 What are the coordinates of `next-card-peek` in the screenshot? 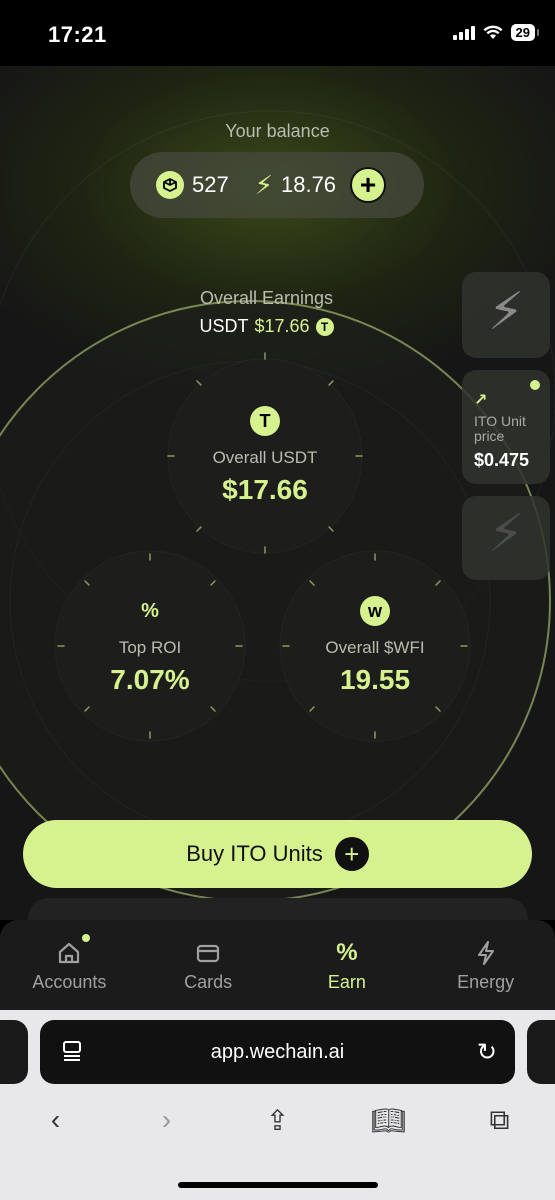 It's located at (278, 909).